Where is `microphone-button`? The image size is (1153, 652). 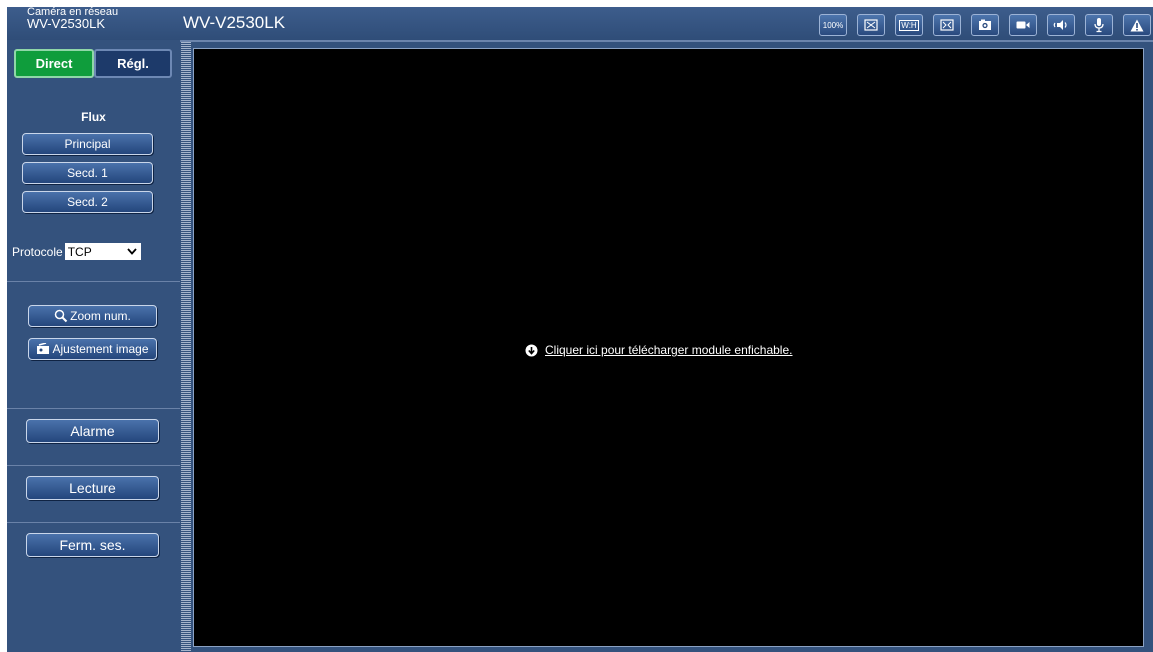 microphone-button is located at coordinates (1099, 25).